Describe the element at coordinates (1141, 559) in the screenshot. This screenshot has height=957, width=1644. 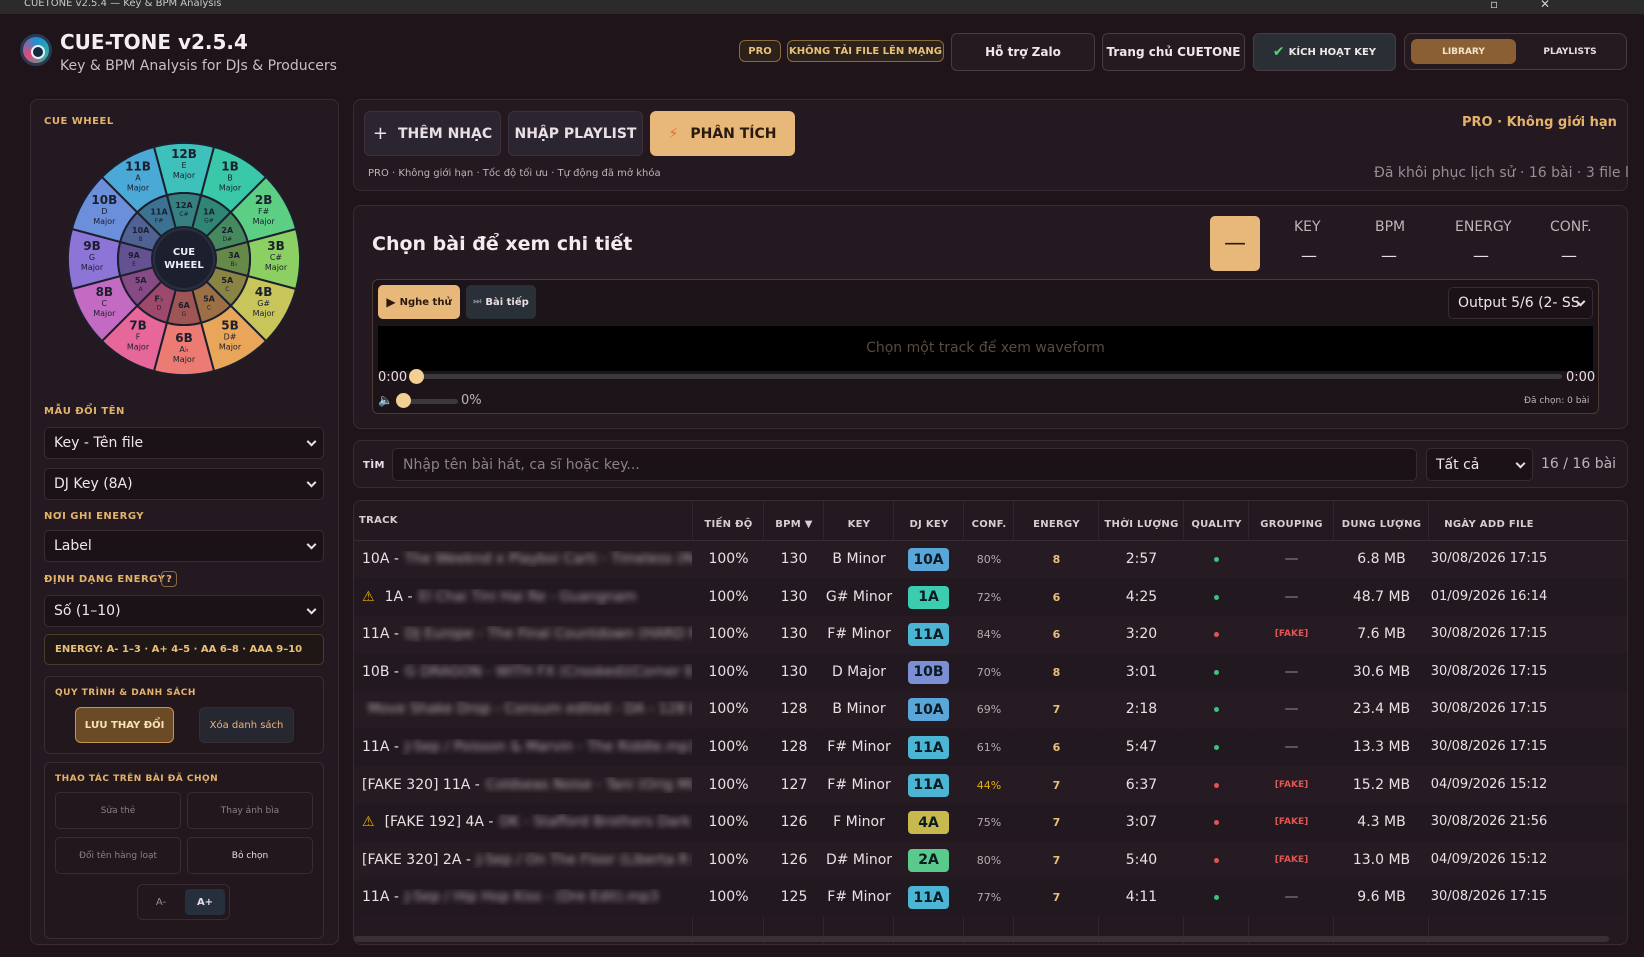
I see `duration-cell: 2:57` at that location.